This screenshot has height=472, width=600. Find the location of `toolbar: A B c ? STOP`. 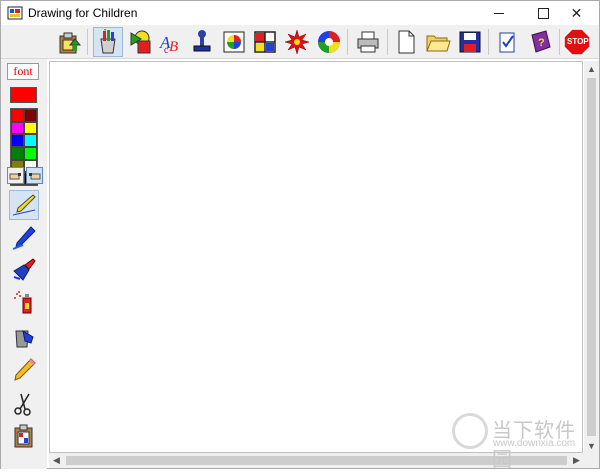

toolbar: A B c ? STOP is located at coordinates (300, 42).